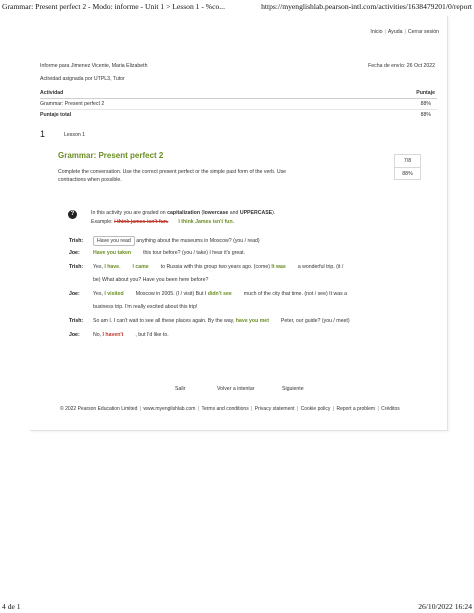 This screenshot has height=613, width=474. Describe the element at coordinates (103, 222) in the screenshot. I see `example-label: Example:` at that location.